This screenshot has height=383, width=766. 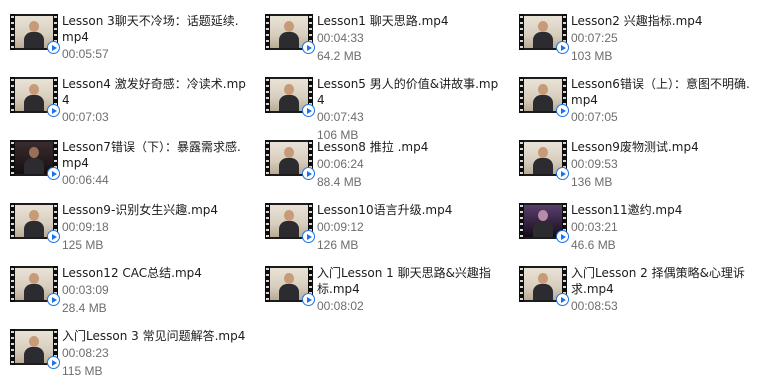 What do you see at coordinates (385, 210) in the screenshot?
I see `file-name: Lesson10语言升级.mp4` at bounding box center [385, 210].